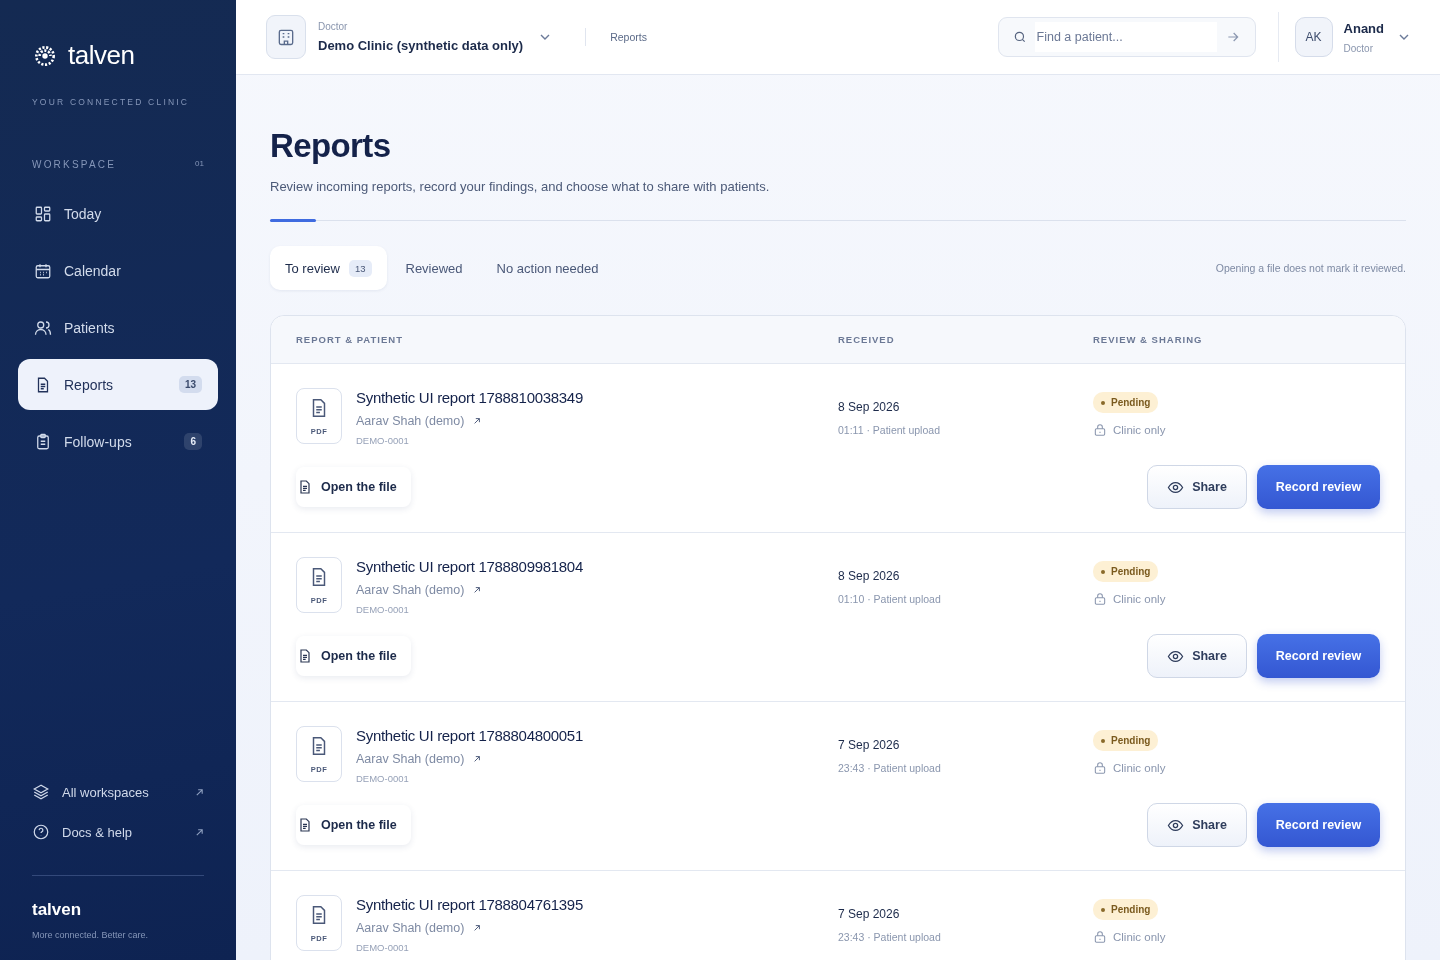 The height and width of the screenshot is (960, 1440). I want to click on page-title: Reports, so click(331, 146).